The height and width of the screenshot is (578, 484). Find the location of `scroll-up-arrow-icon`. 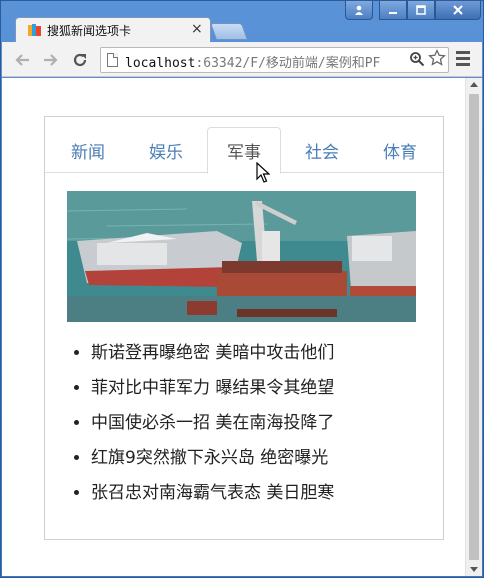

scroll-up-arrow-icon is located at coordinates (474, 84).